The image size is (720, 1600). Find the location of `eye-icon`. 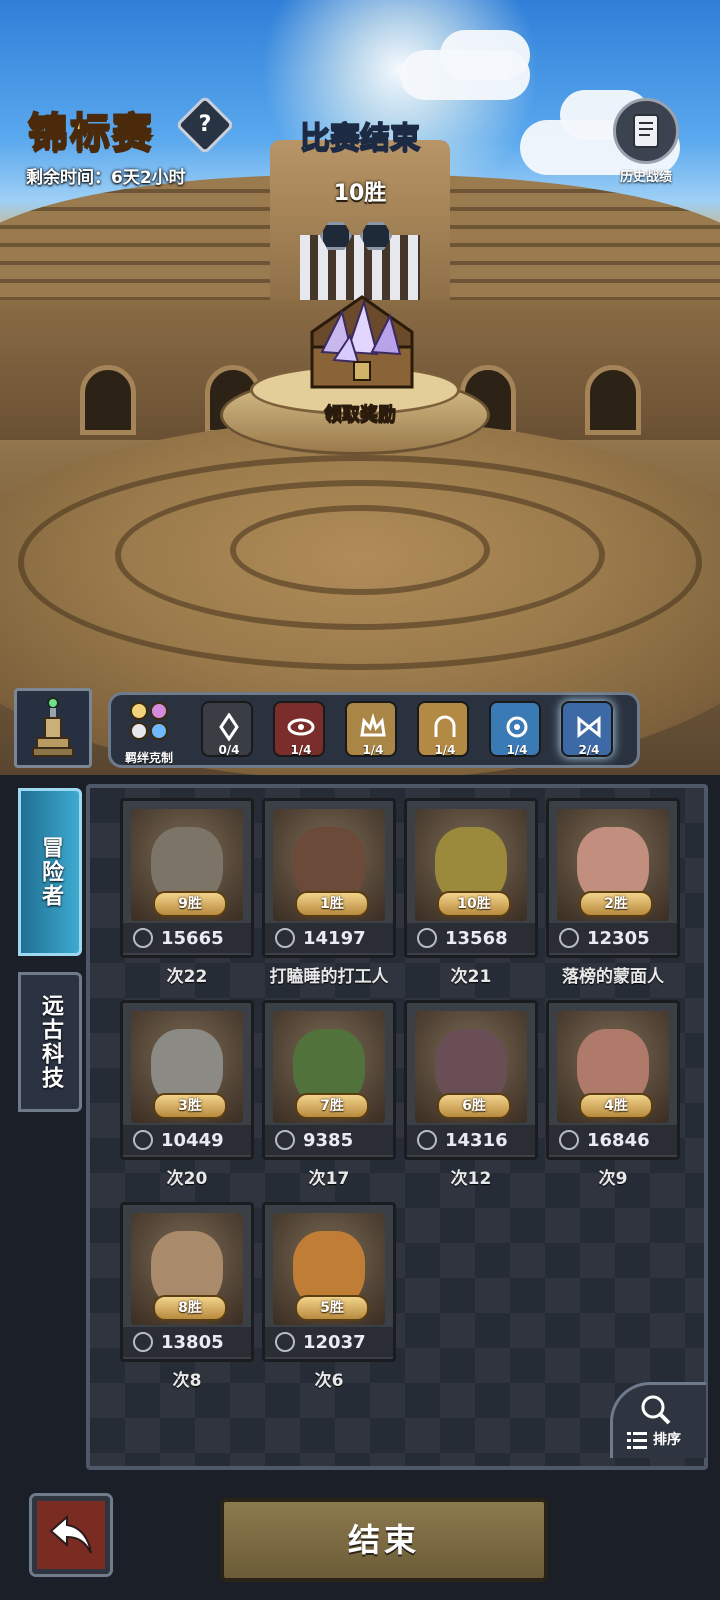

eye-icon is located at coordinates (301, 727).